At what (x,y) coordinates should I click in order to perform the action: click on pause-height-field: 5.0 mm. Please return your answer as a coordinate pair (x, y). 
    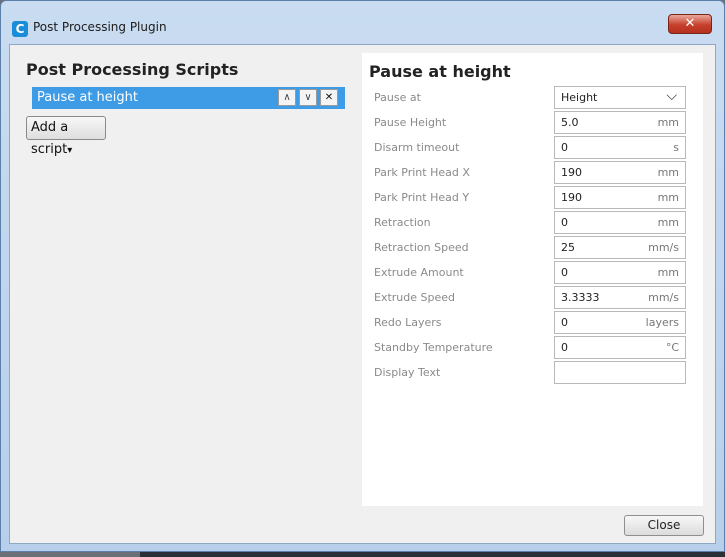
    Looking at the image, I should click on (620, 122).